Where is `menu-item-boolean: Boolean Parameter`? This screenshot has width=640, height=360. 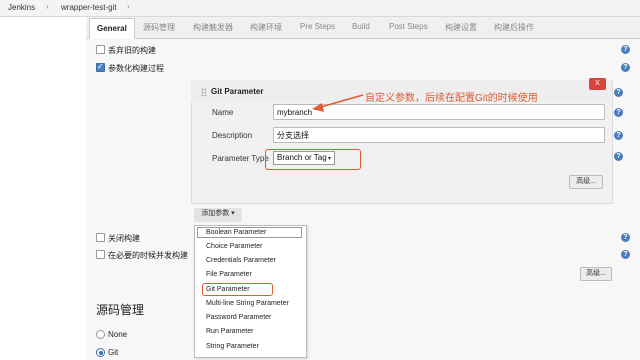
menu-item-boolean: Boolean Parameter is located at coordinates (236, 232).